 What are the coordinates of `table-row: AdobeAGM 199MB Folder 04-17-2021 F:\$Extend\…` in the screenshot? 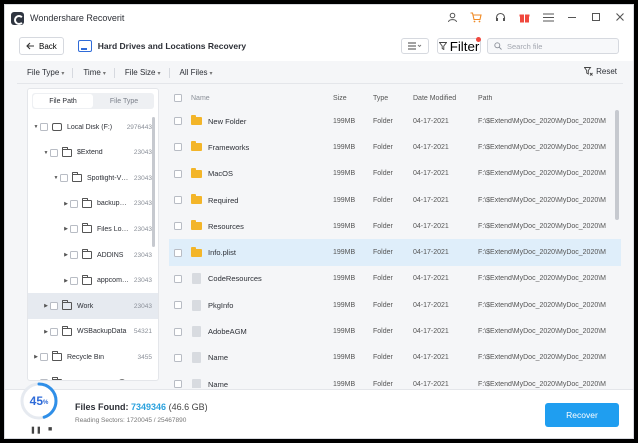 It's located at (395, 331).